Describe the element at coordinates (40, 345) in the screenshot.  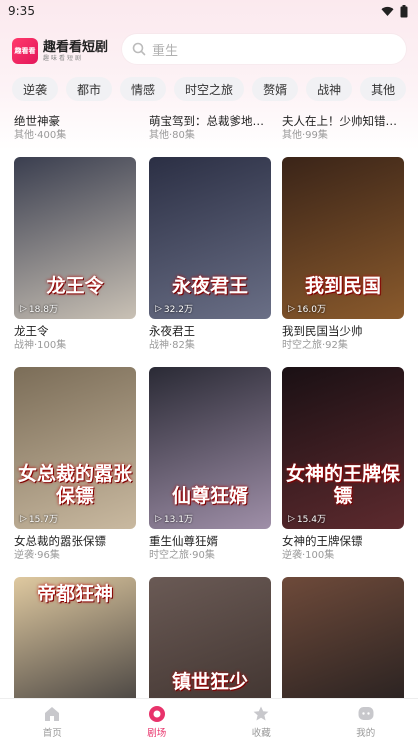
I see `drama-meta: 战神·100集` at that location.